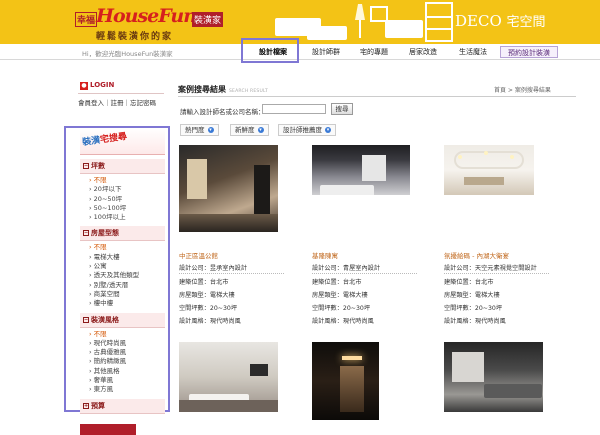 The height and width of the screenshot is (435, 600). I want to click on case-title: 中正區溫公館, so click(198, 255).